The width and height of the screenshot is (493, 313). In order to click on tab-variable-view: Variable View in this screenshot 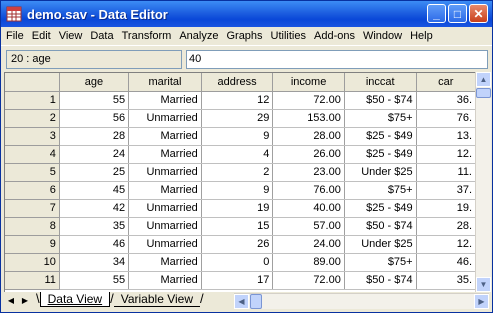, I will do `click(156, 299)`.